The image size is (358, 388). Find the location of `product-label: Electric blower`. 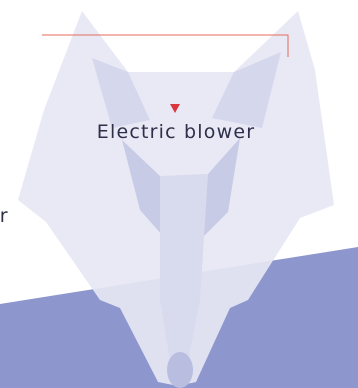

product-label: Electric blower is located at coordinates (176, 132).